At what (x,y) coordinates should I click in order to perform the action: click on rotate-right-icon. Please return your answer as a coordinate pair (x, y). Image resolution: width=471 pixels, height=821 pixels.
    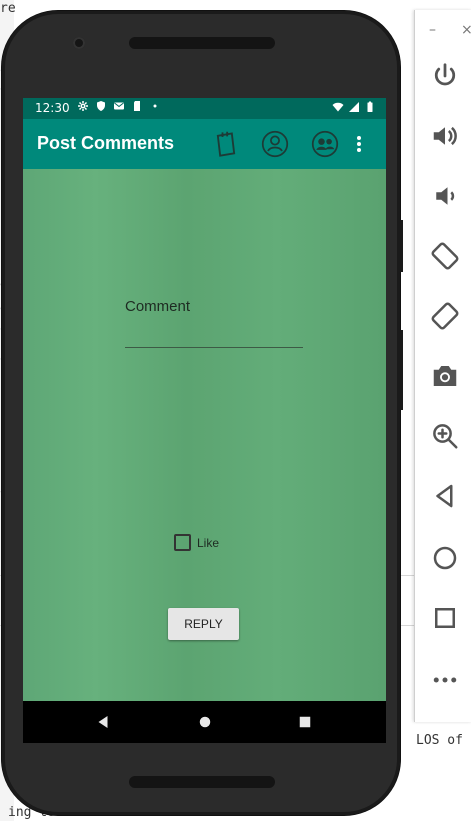
    Looking at the image, I should click on (445, 316).